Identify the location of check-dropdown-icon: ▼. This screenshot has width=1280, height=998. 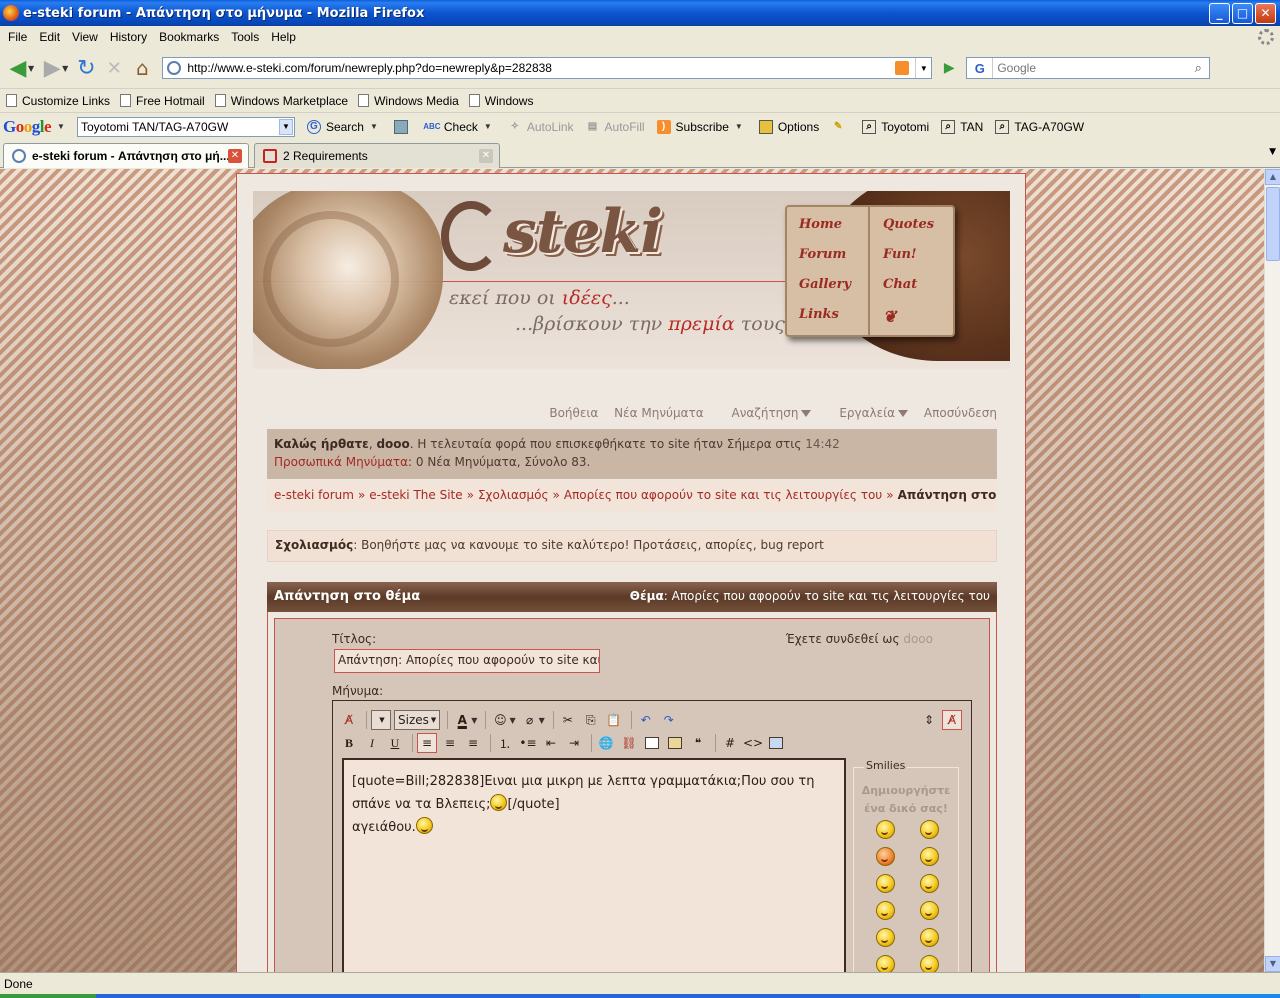
(488, 126).